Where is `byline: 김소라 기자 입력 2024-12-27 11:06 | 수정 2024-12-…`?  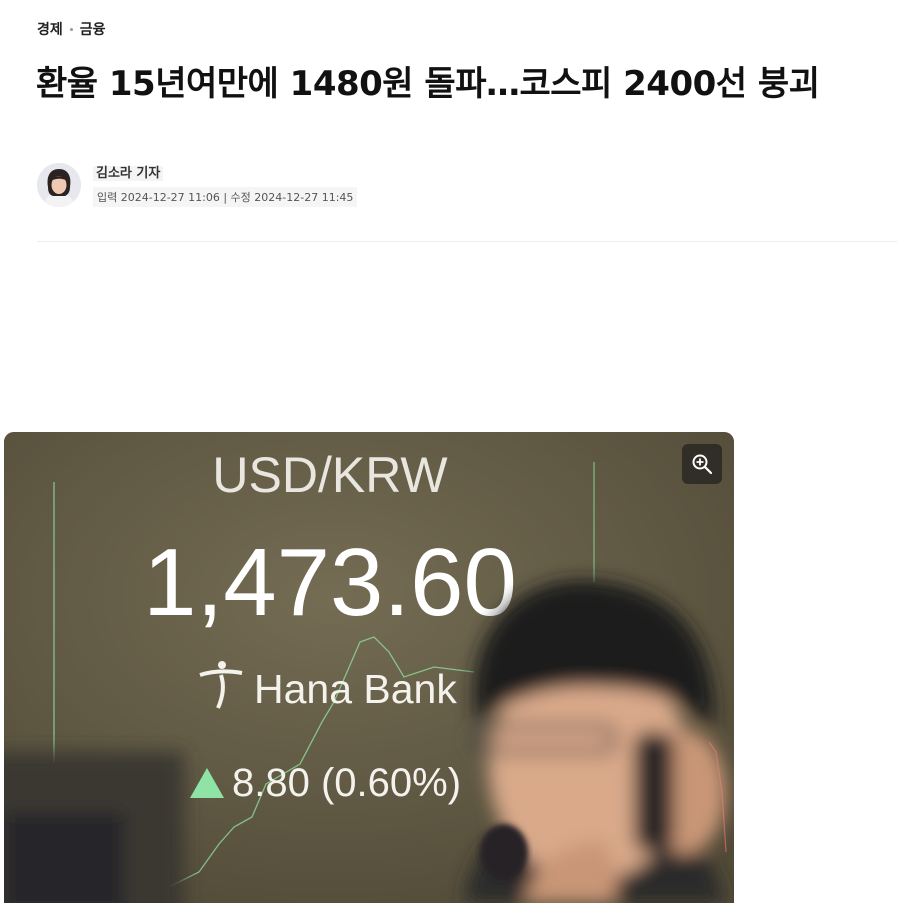
byline: 김소라 기자 입력 2024-12-27 11:06 | 수정 2024-12-… is located at coordinates (197, 184).